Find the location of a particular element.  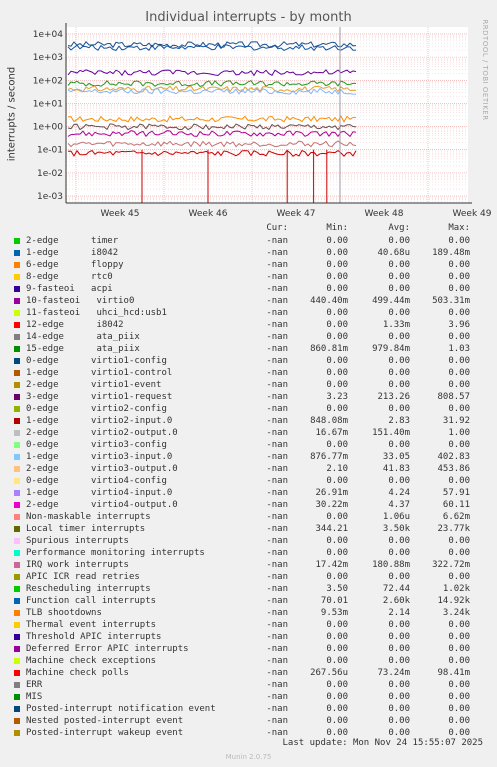

legend-avg-value: 3.50k is located at coordinates (396, 529).